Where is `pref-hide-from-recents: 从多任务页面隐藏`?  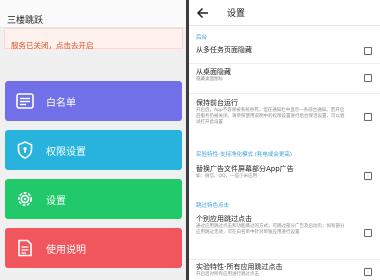 pref-hide-from-recents: 从多任务页面隐藏 is located at coordinates (271, 50).